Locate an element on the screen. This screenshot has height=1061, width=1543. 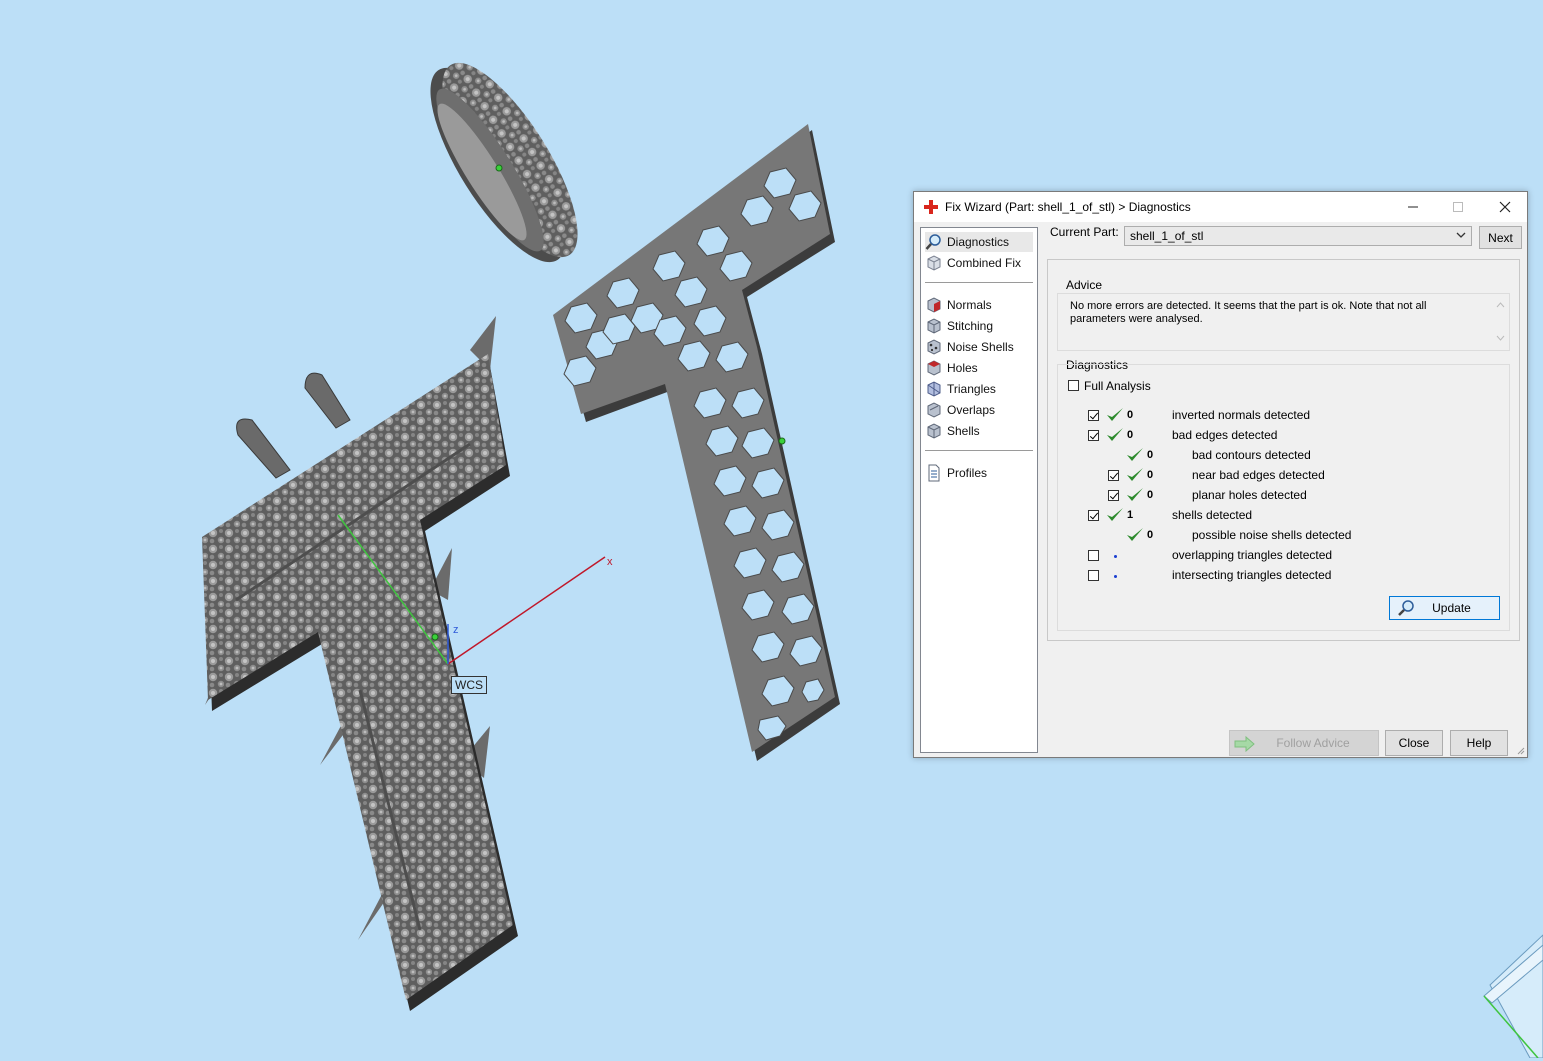
shells-cube-icon is located at coordinates (934, 431).